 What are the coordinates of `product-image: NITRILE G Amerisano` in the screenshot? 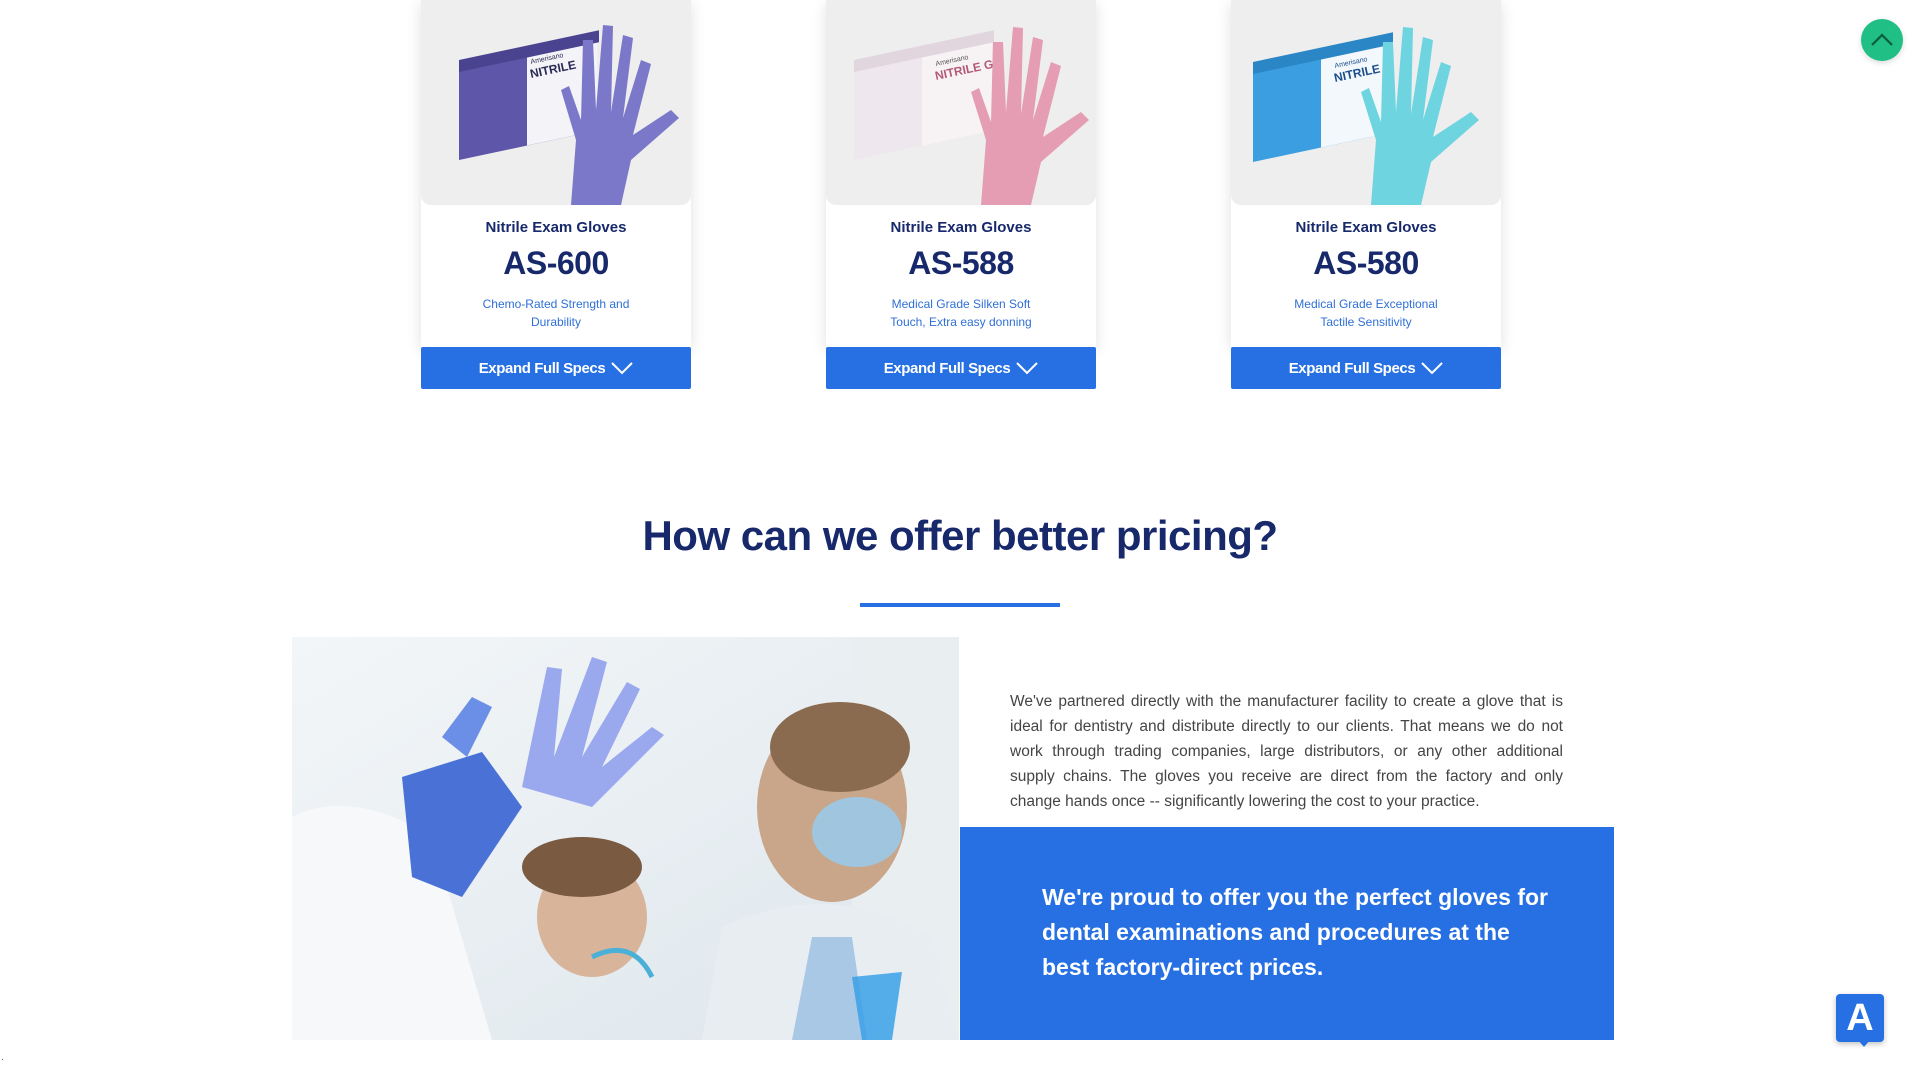 It's located at (961, 102).